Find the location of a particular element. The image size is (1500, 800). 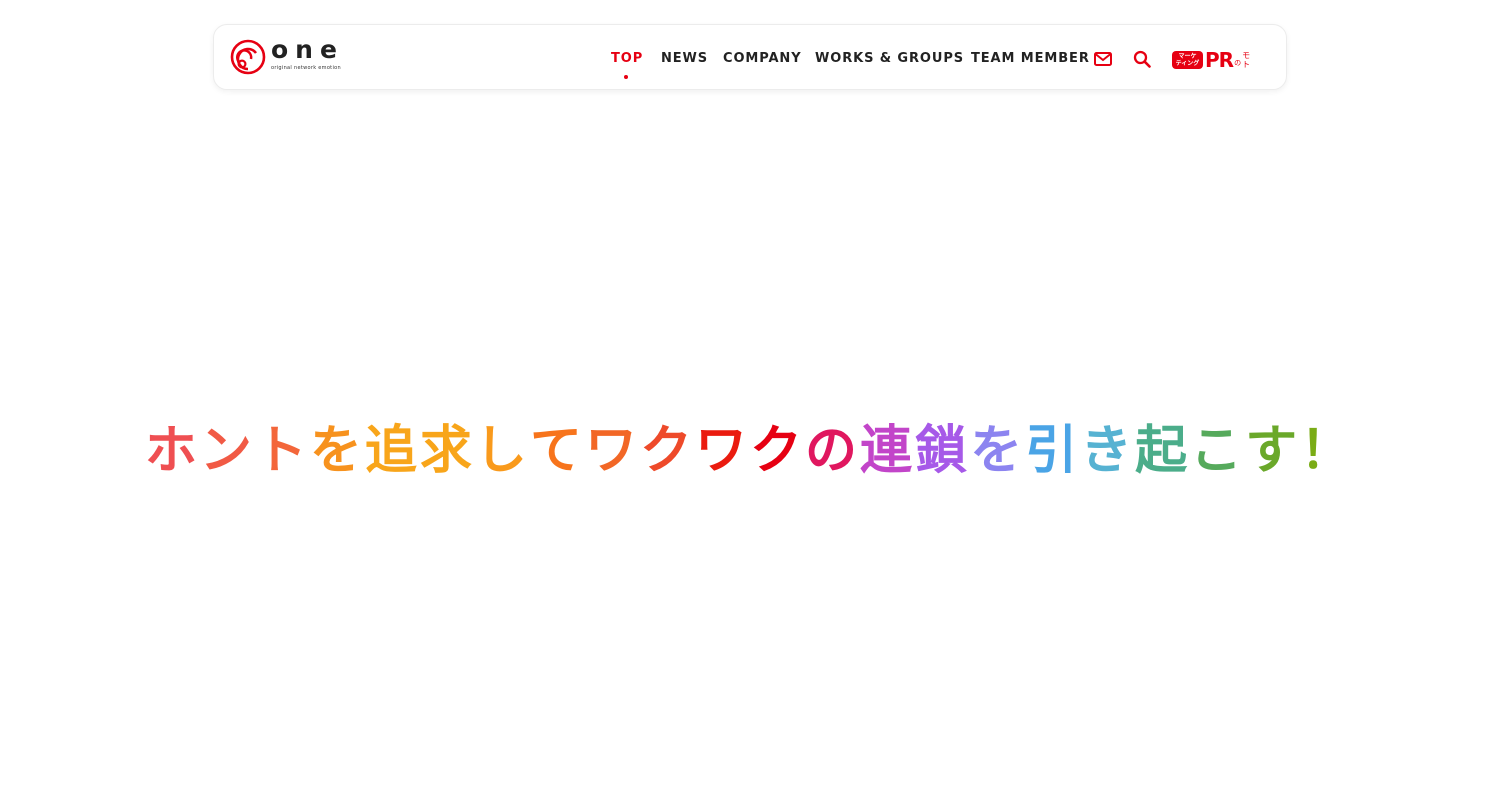

hero-section: ホントを追求してワクワクの連鎖を引き起こす！ is located at coordinates (750, 445).